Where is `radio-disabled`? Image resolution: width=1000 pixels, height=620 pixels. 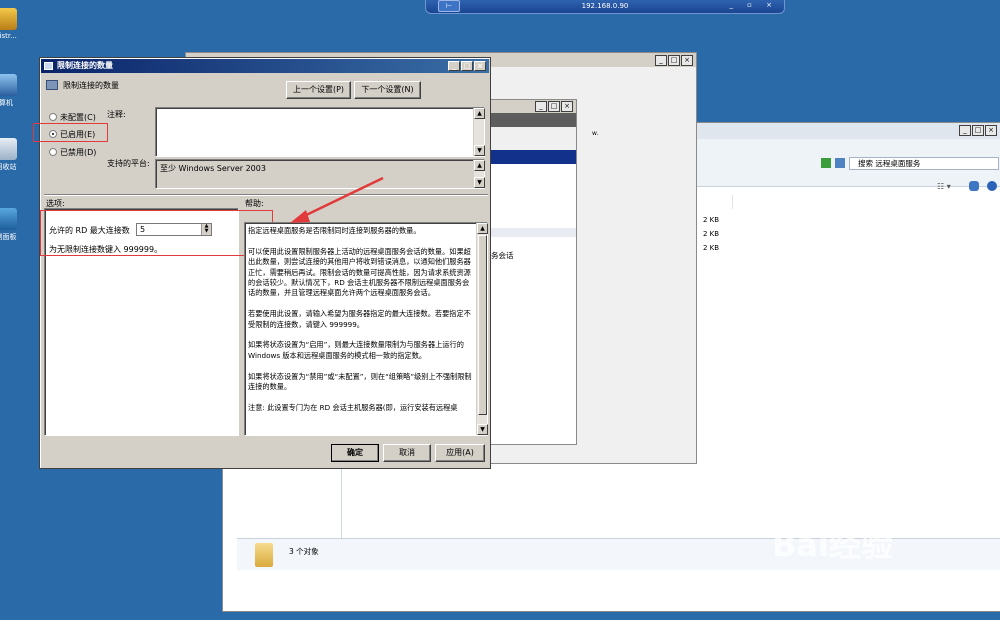 radio-disabled is located at coordinates (53, 152).